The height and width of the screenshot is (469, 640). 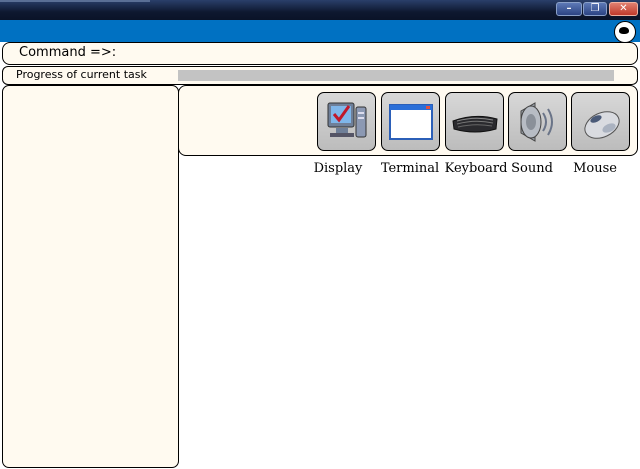 I want to click on command-label: Command =>:, so click(x=68, y=52).